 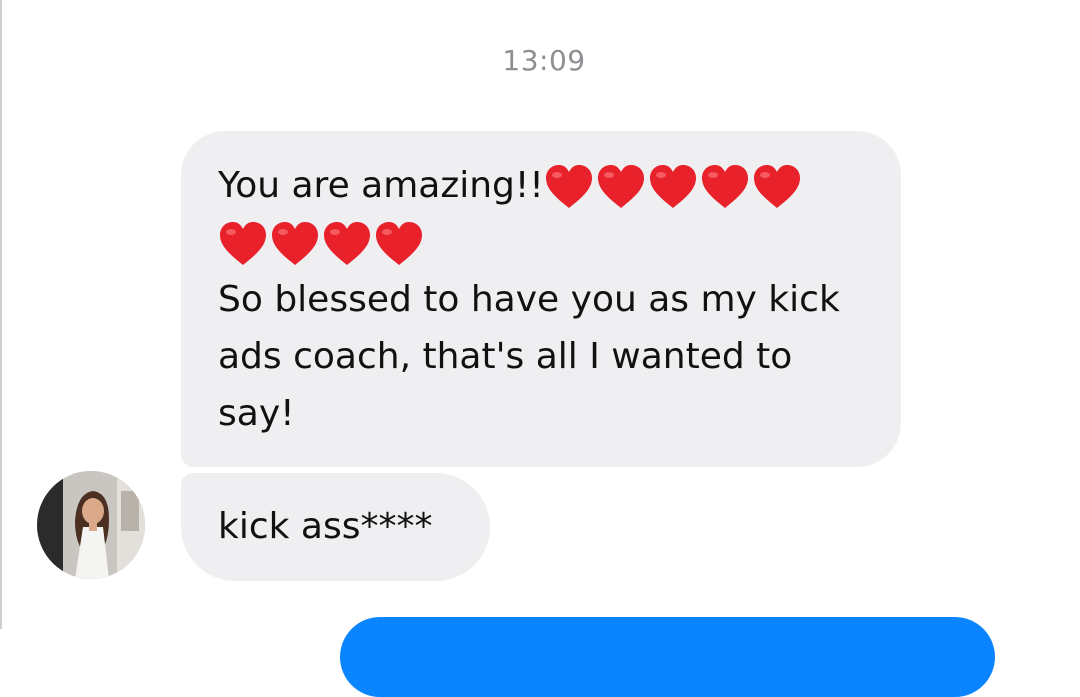 I want to click on incoming-message-bubble: kick ass****, so click(x=335, y=527).